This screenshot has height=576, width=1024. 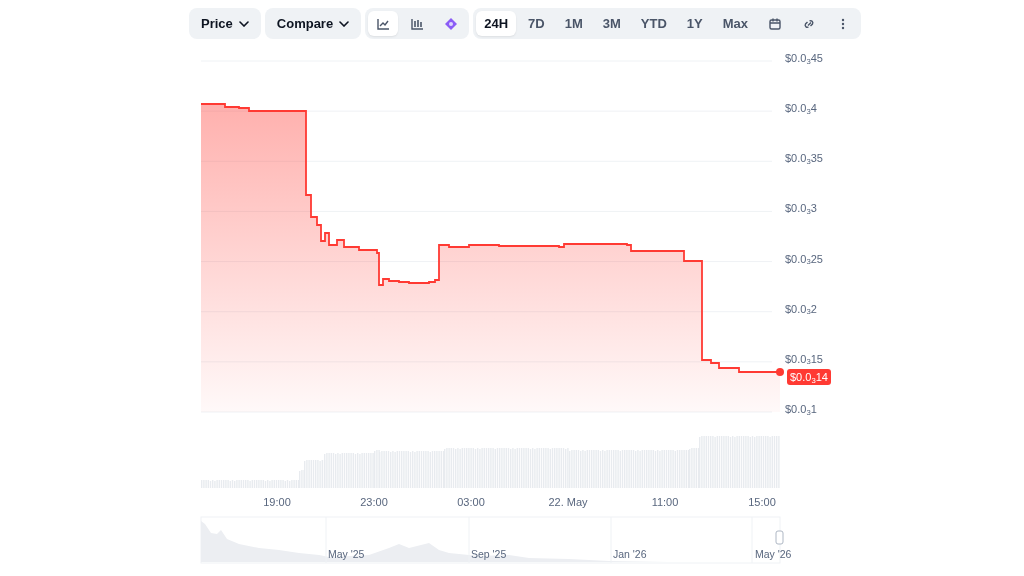 What do you see at coordinates (536, 23) in the screenshot?
I see `range-tab: 7D` at bounding box center [536, 23].